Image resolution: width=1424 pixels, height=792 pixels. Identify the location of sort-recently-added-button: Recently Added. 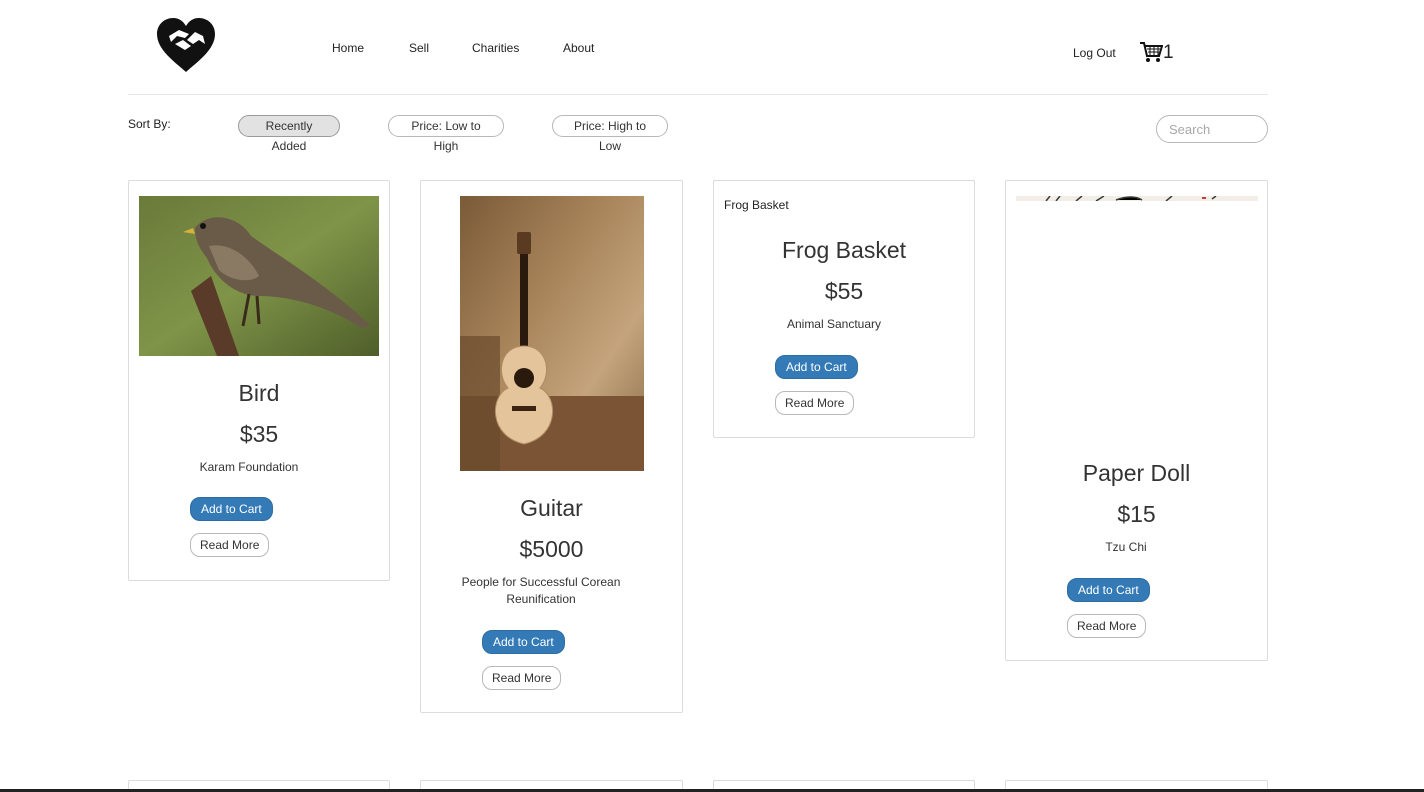
(289, 134).